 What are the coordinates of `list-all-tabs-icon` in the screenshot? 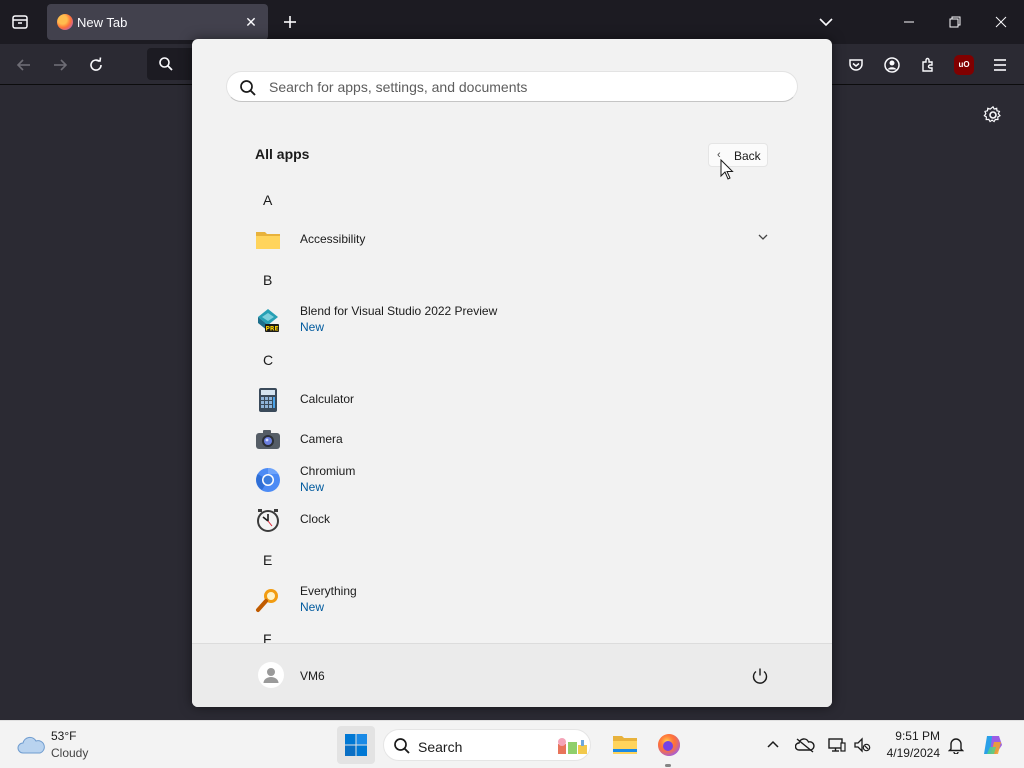 It's located at (826, 22).